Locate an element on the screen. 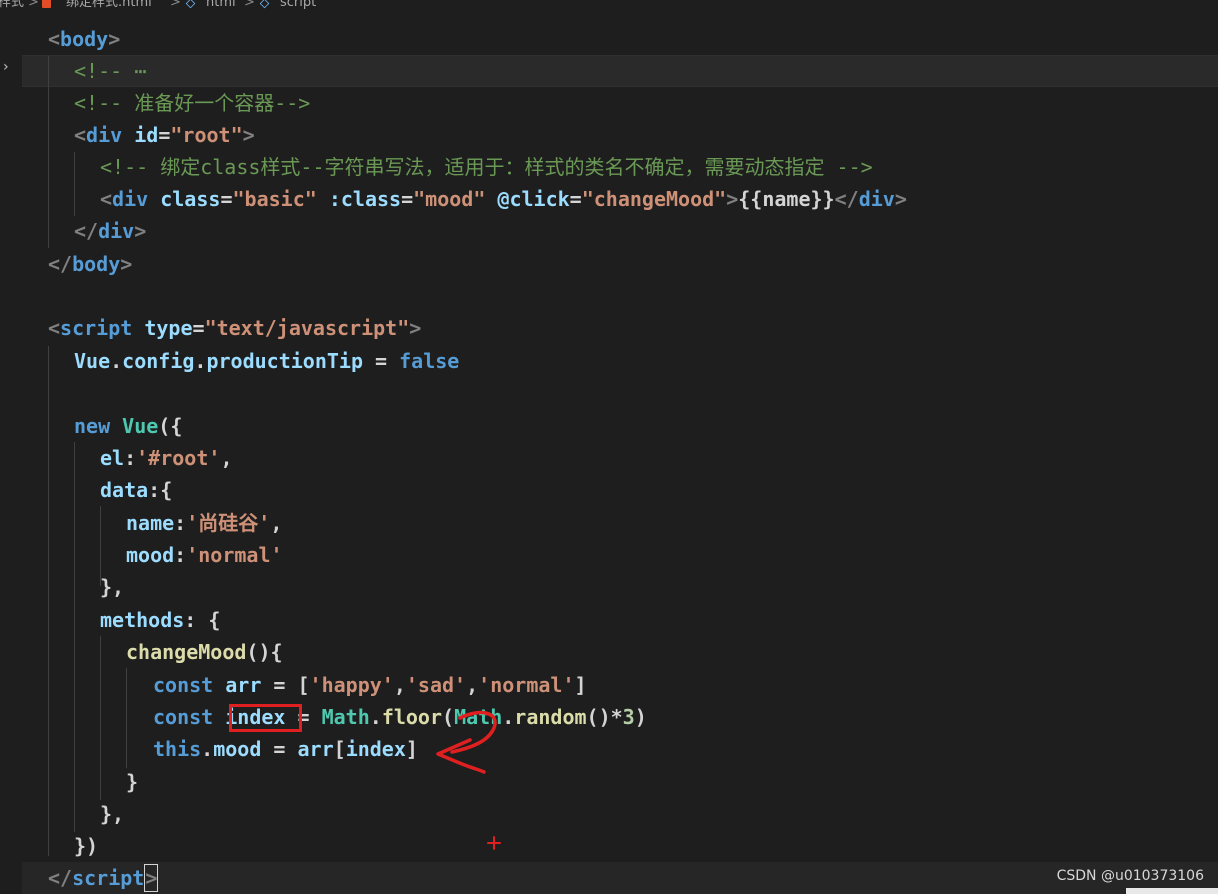  property-key: name is located at coordinates (150, 523).